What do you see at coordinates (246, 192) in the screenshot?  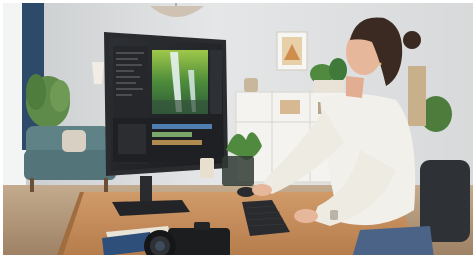 I see `mouse-icon` at bounding box center [246, 192].